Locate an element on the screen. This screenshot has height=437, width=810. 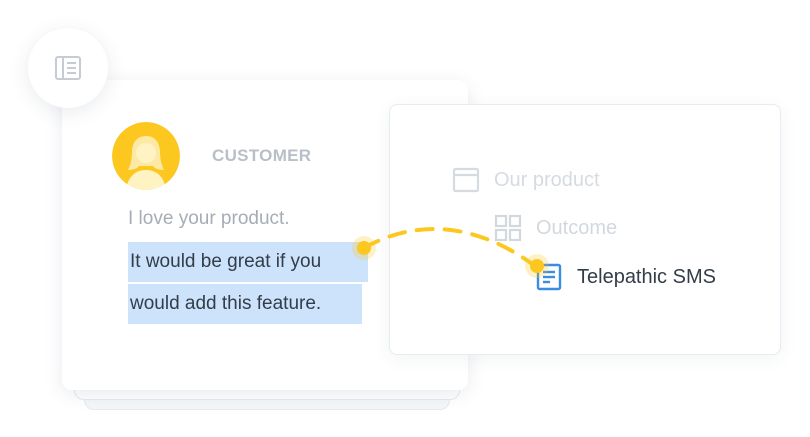
message-highlight-line-1: It would be great if you is located at coordinates (248, 262).